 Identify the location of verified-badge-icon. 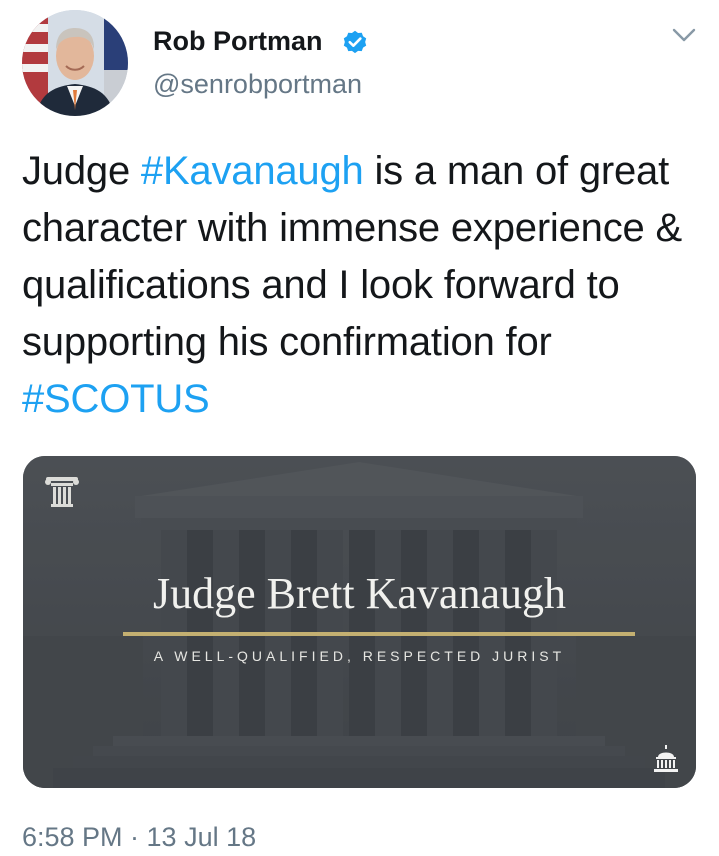
(355, 42).